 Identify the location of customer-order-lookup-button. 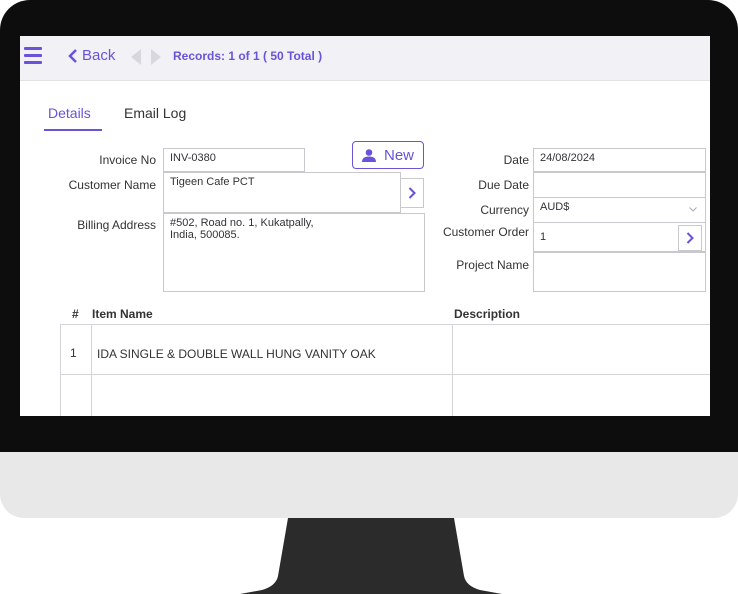
(690, 238).